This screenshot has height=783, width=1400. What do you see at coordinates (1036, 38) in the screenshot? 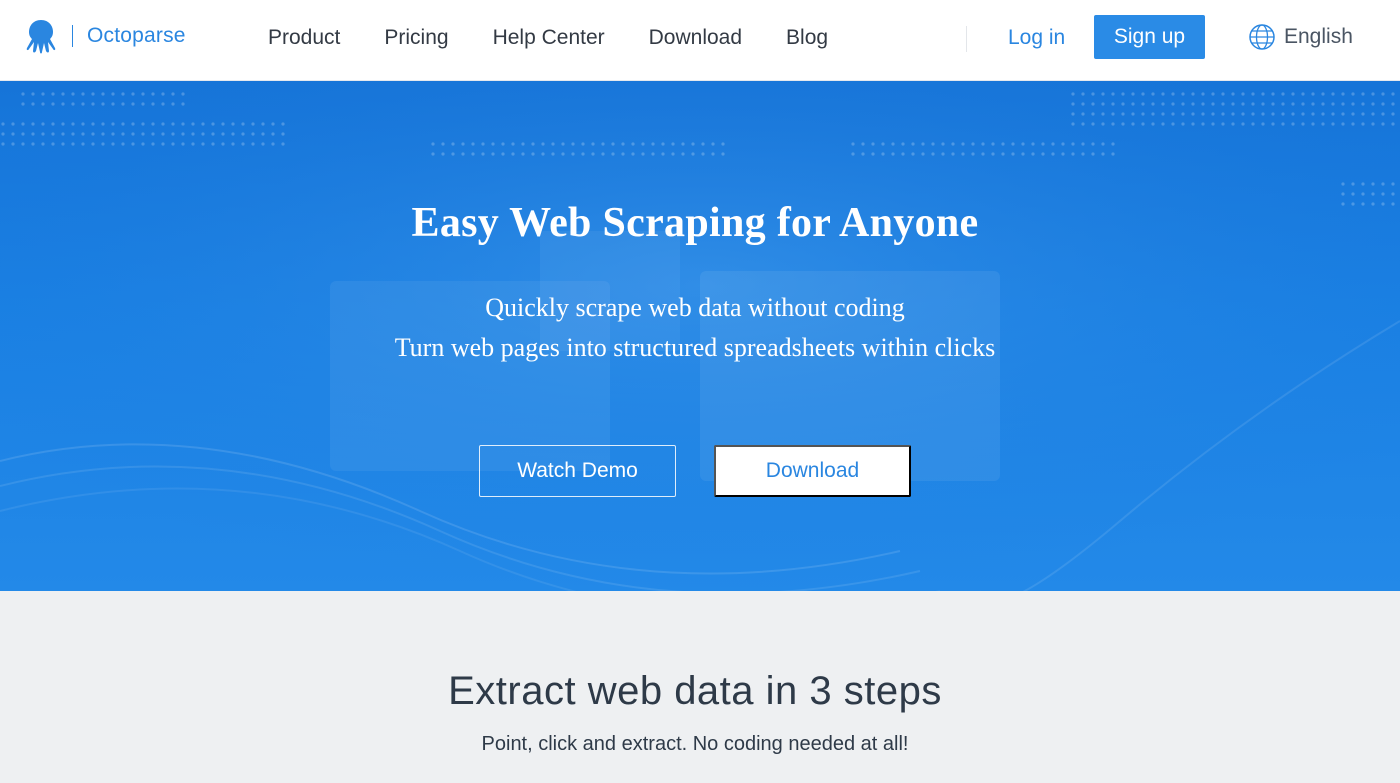
I see `login-link: Log in` at bounding box center [1036, 38].